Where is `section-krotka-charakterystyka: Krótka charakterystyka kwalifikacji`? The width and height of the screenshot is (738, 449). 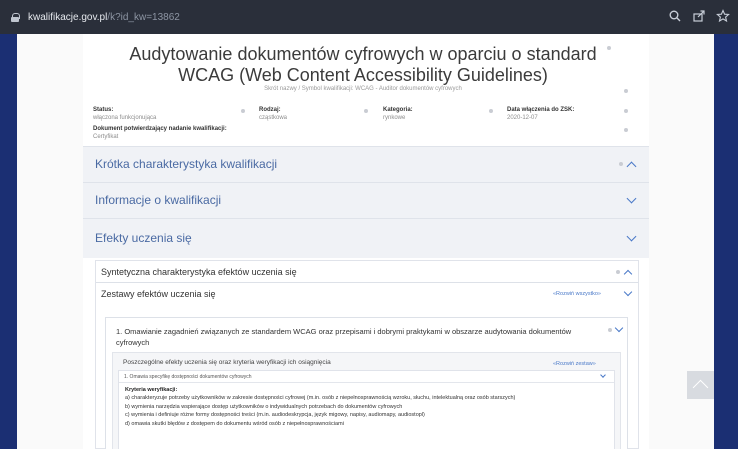 section-krotka-charakterystyka: Krótka charakterystyka kwalifikacji is located at coordinates (366, 164).